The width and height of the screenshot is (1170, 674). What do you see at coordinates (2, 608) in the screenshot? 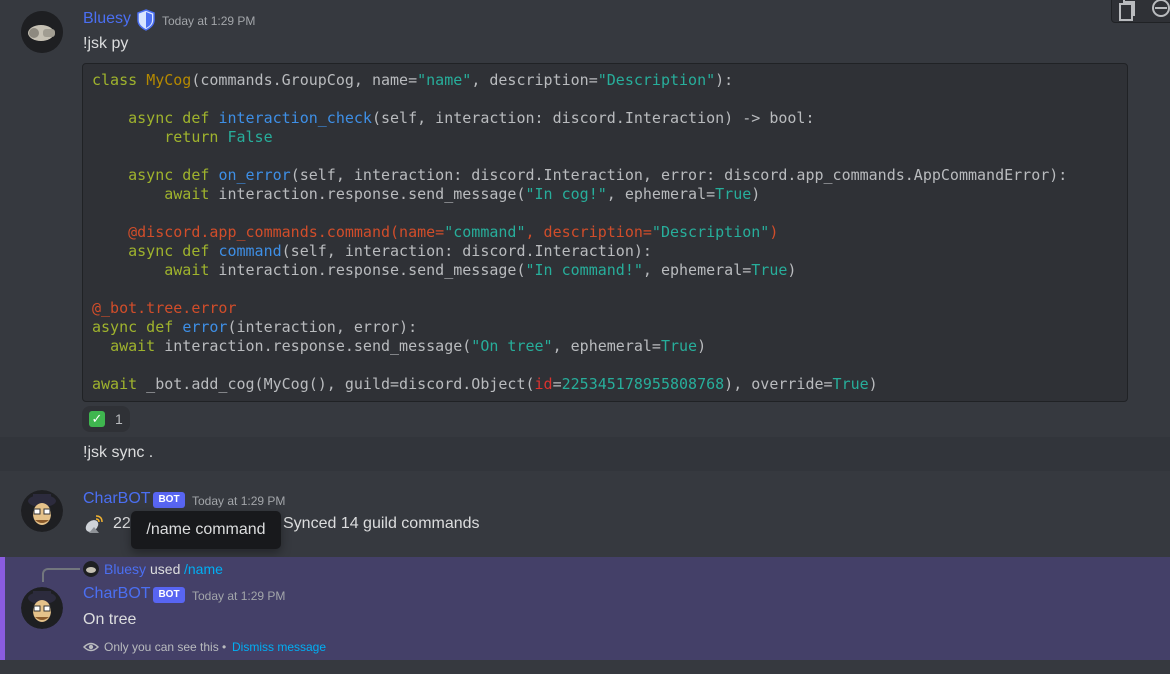
I see `ephemeral-accent-bar` at bounding box center [2, 608].